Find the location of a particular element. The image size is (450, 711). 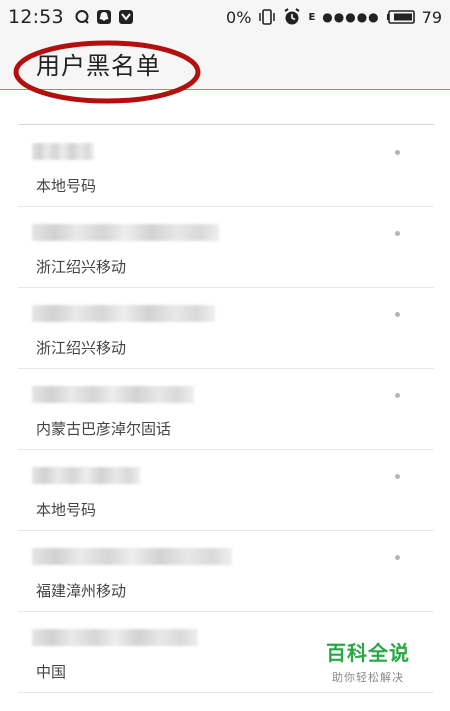

vibrate-icon is located at coordinates (267, 17).